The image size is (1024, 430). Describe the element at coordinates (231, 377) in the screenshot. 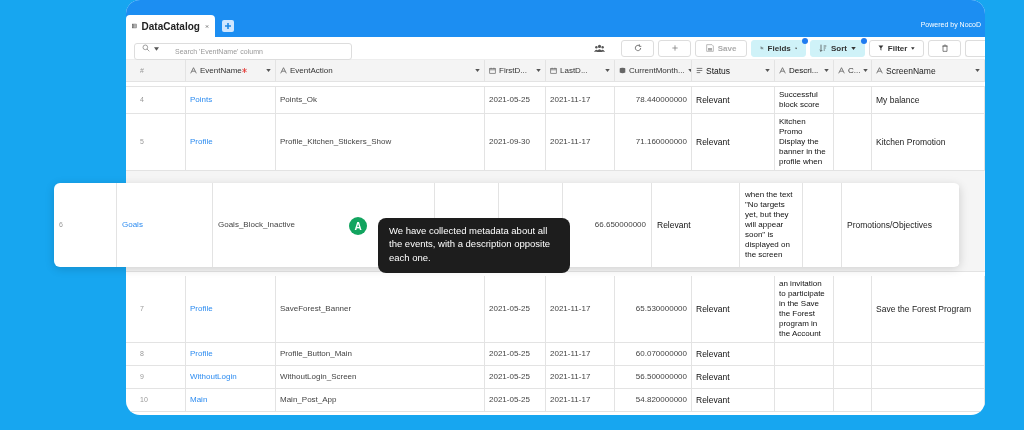

I see `event-name-link: WithoutLogin` at that location.